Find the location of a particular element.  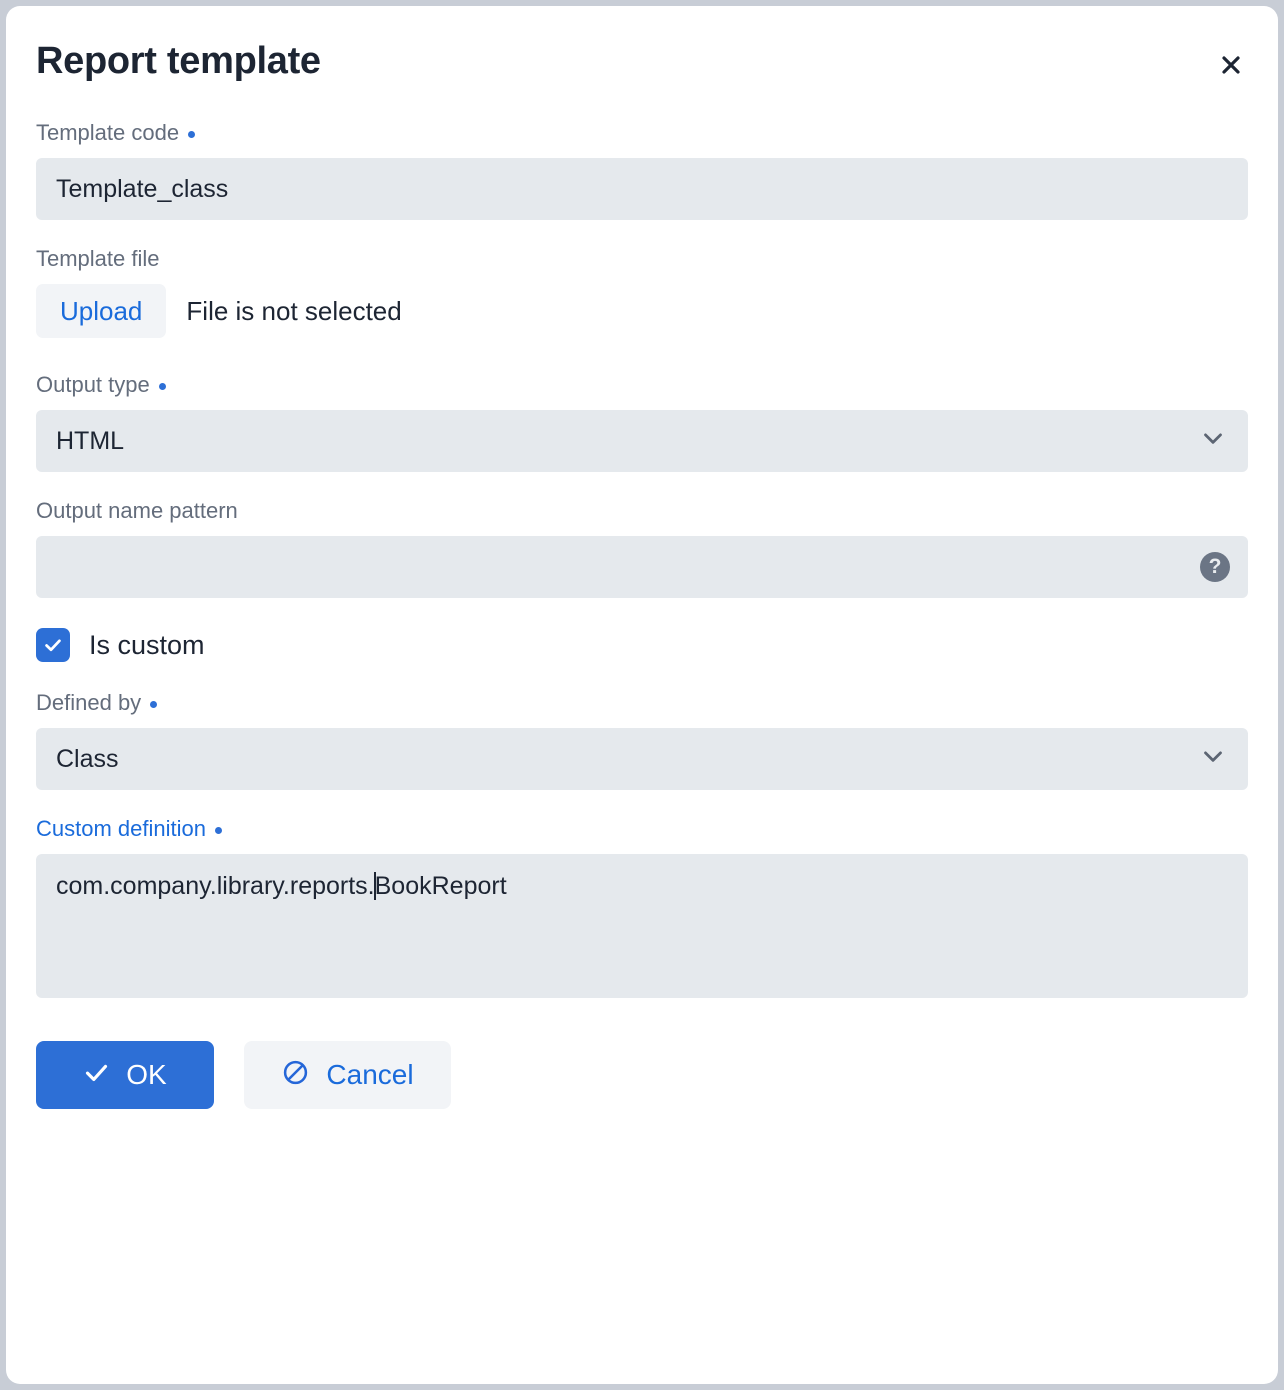

output-type-value: HTML is located at coordinates (90, 440).